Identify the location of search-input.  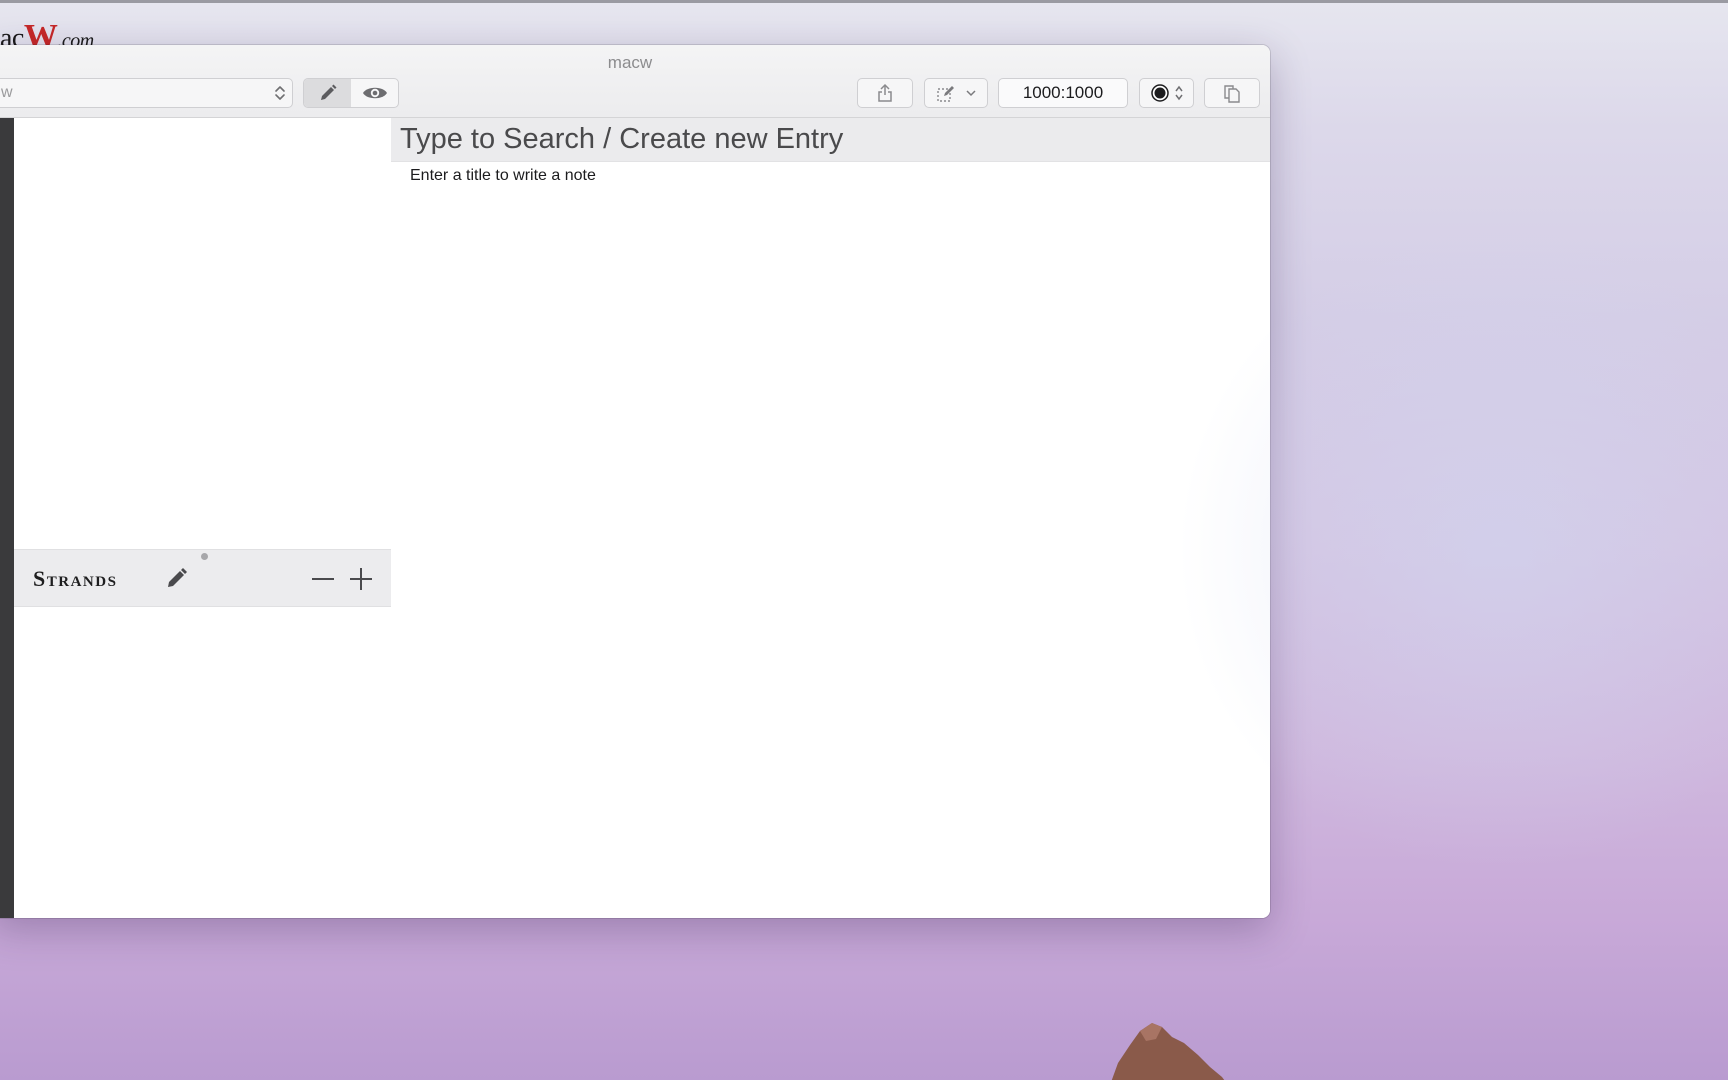
(830, 139).